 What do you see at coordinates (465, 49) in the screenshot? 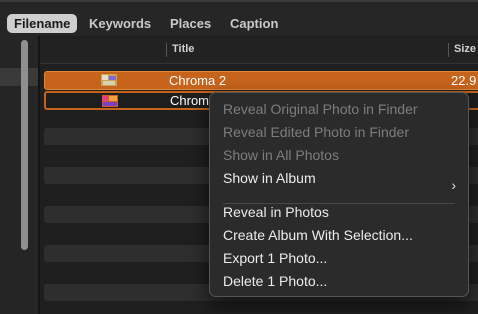
I see `column-size: Size` at bounding box center [465, 49].